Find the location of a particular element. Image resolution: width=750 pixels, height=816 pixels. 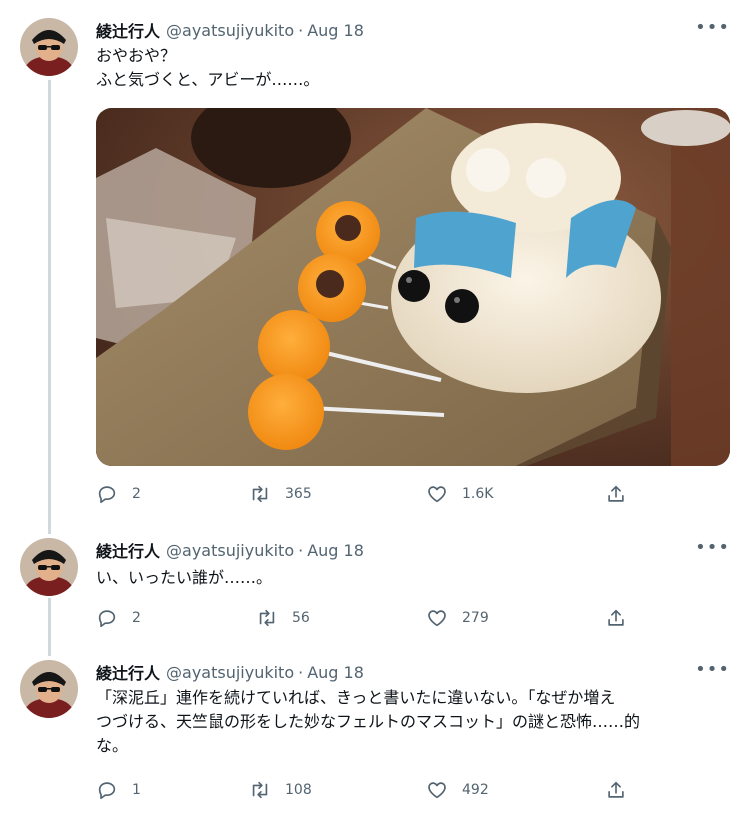

retweet-button: 365 is located at coordinates (280, 494).